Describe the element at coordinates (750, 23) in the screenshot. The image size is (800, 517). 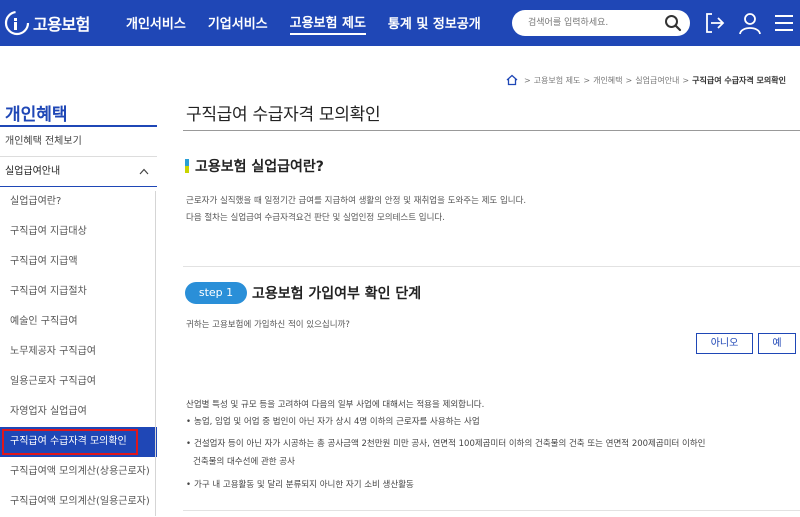
I see `user-icon` at that location.